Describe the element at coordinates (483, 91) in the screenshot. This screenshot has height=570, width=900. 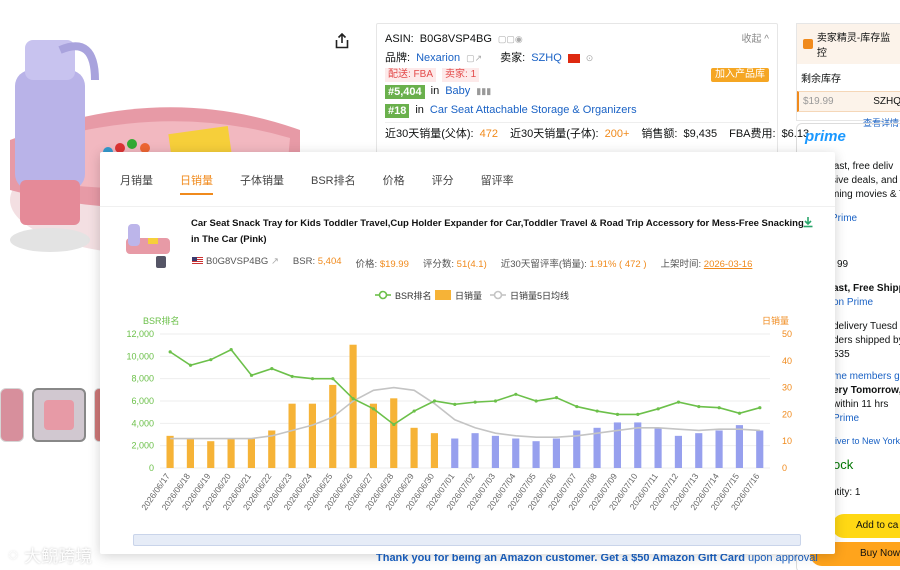
I see `bar-chart-icon: ▮▮▮` at that location.